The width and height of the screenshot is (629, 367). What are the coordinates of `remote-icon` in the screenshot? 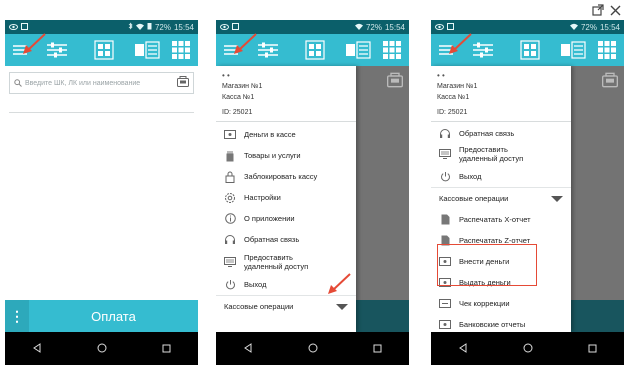 It's located at (230, 262).